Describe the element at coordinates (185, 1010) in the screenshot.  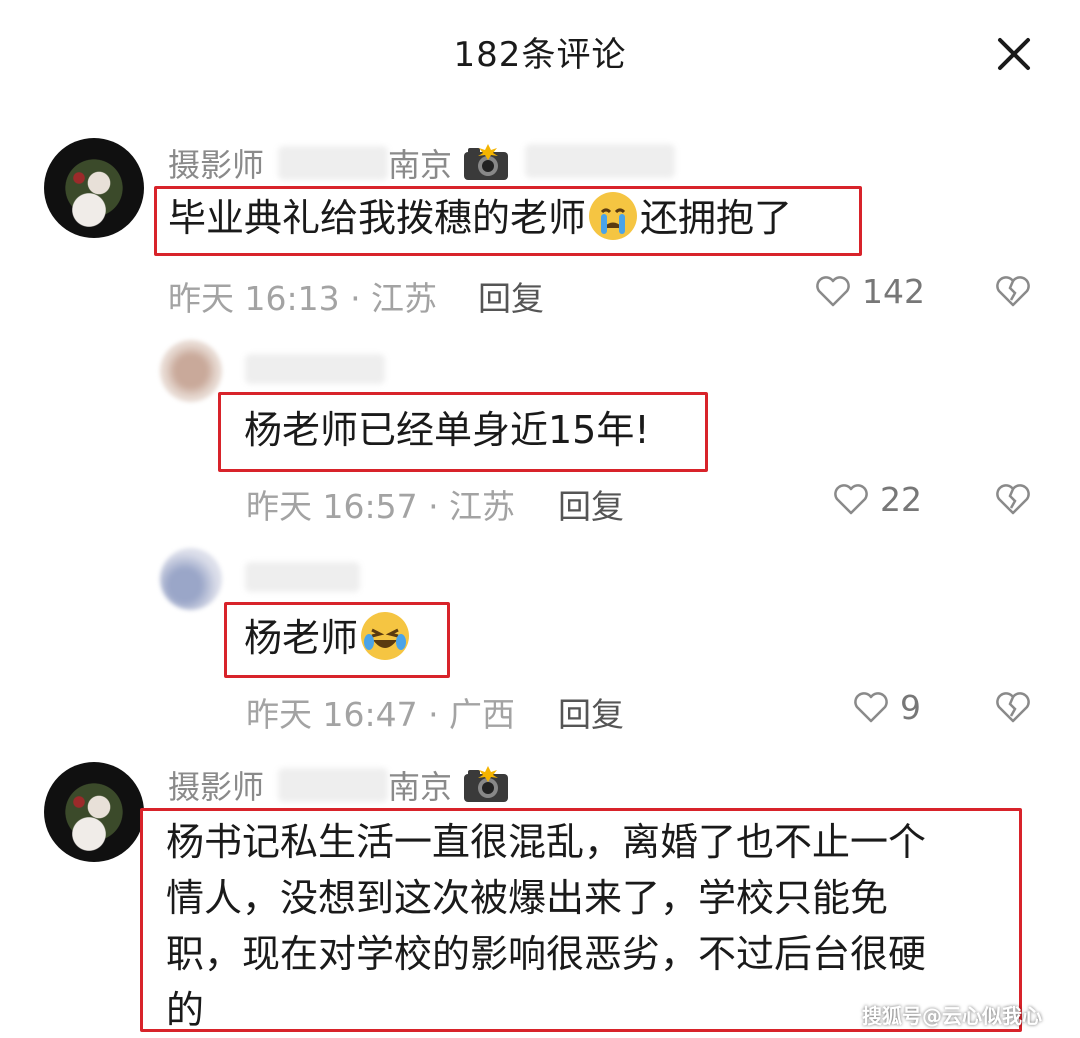
I see `comment-line: 的` at that location.